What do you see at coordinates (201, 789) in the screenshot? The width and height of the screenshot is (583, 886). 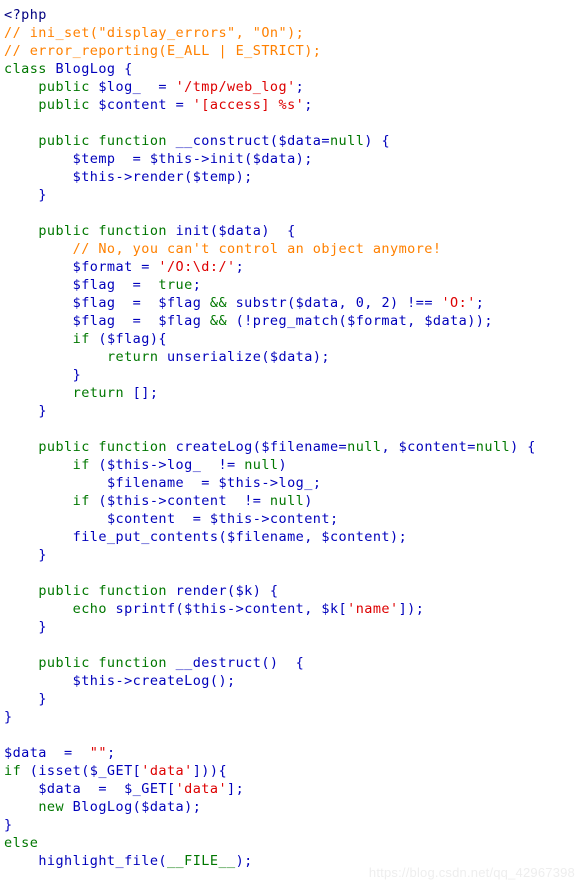 I see `code-token-string: 'data'` at bounding box center [201, 789].